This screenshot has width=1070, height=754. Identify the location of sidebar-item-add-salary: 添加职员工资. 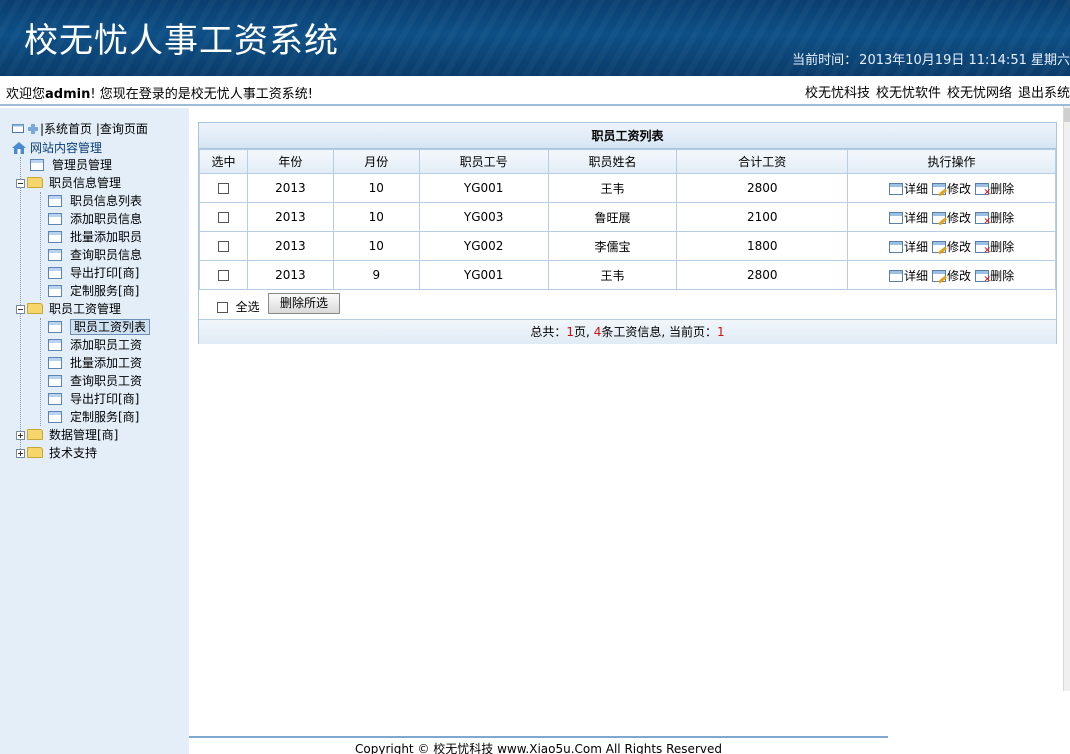
(95, 345).